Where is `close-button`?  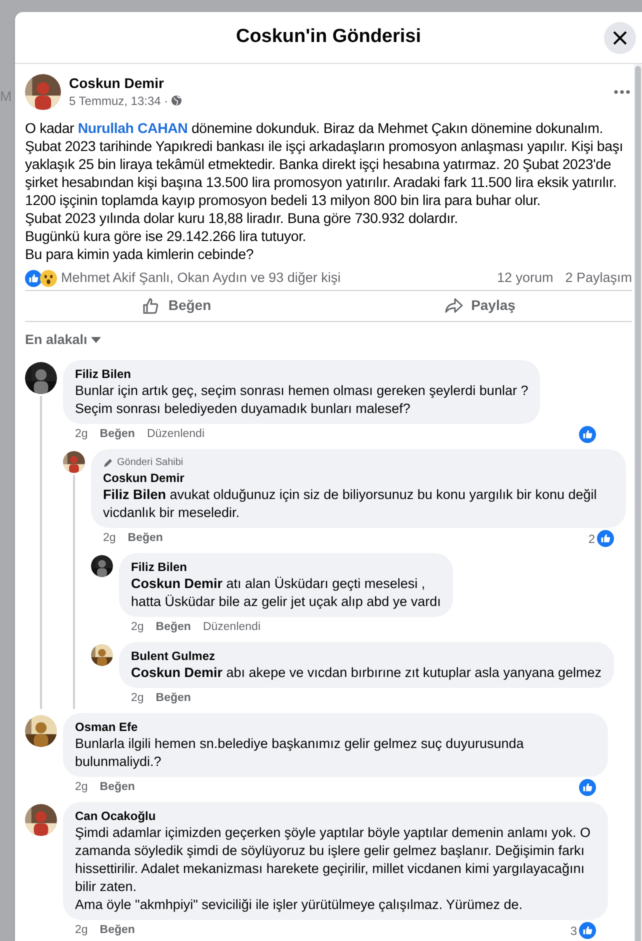 close-button is located at coordinates (620, 38).